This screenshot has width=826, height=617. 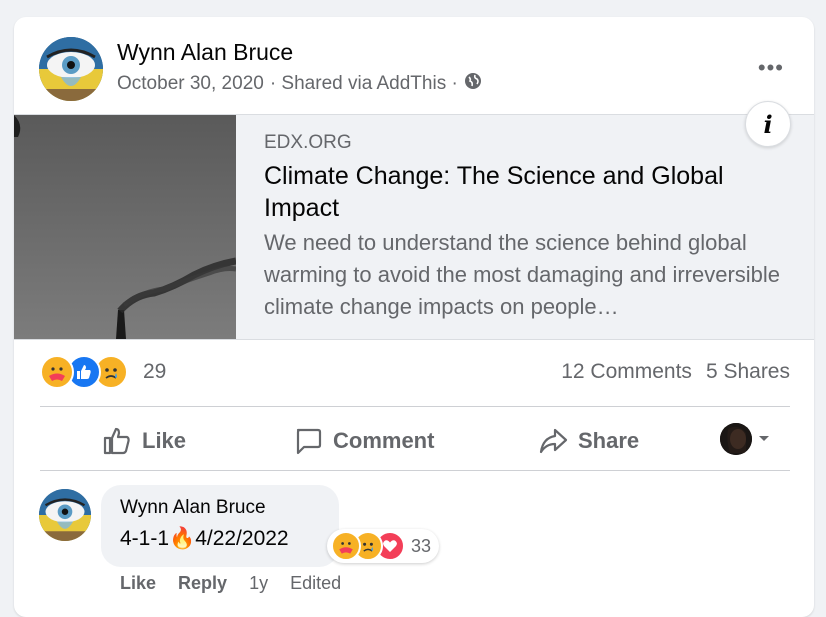 What do you see at coordinates (182, 538) in the screenshot?
I see `fire-emoji-icon: 🔥` at bounding box center [182, 538].